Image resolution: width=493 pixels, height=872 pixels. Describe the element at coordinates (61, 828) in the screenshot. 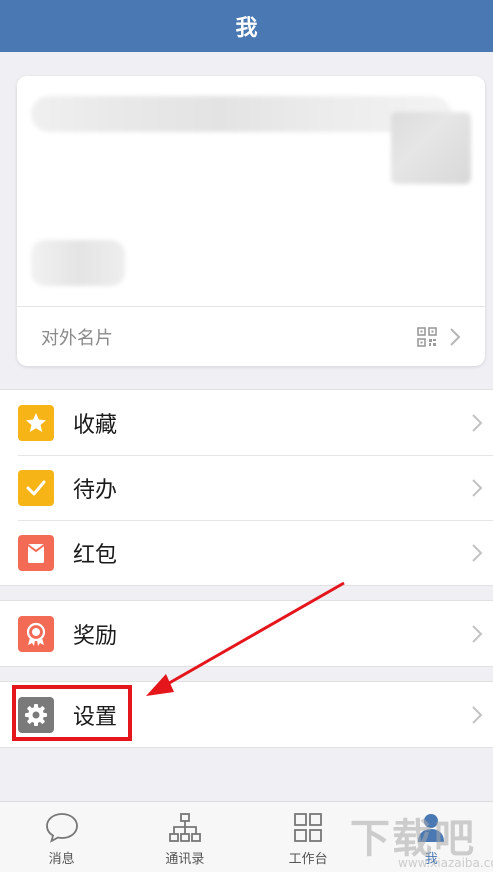

I see `chat-bubble-icon` at that location.